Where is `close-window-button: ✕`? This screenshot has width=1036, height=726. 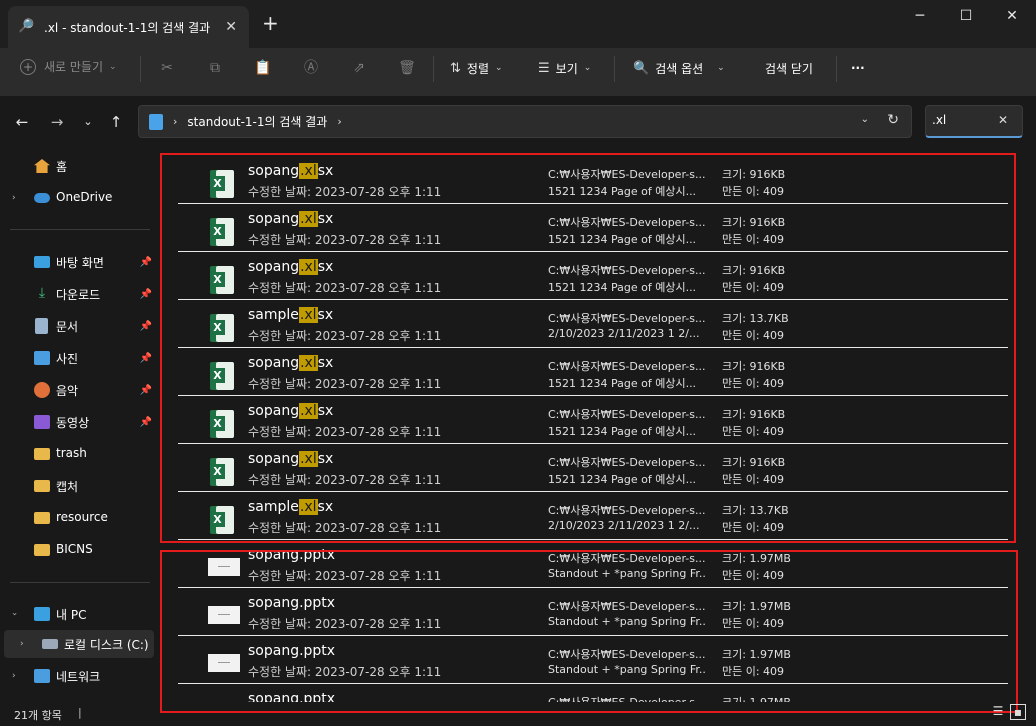 close-window-button: ✕ is located at coordinates (1012, 16).